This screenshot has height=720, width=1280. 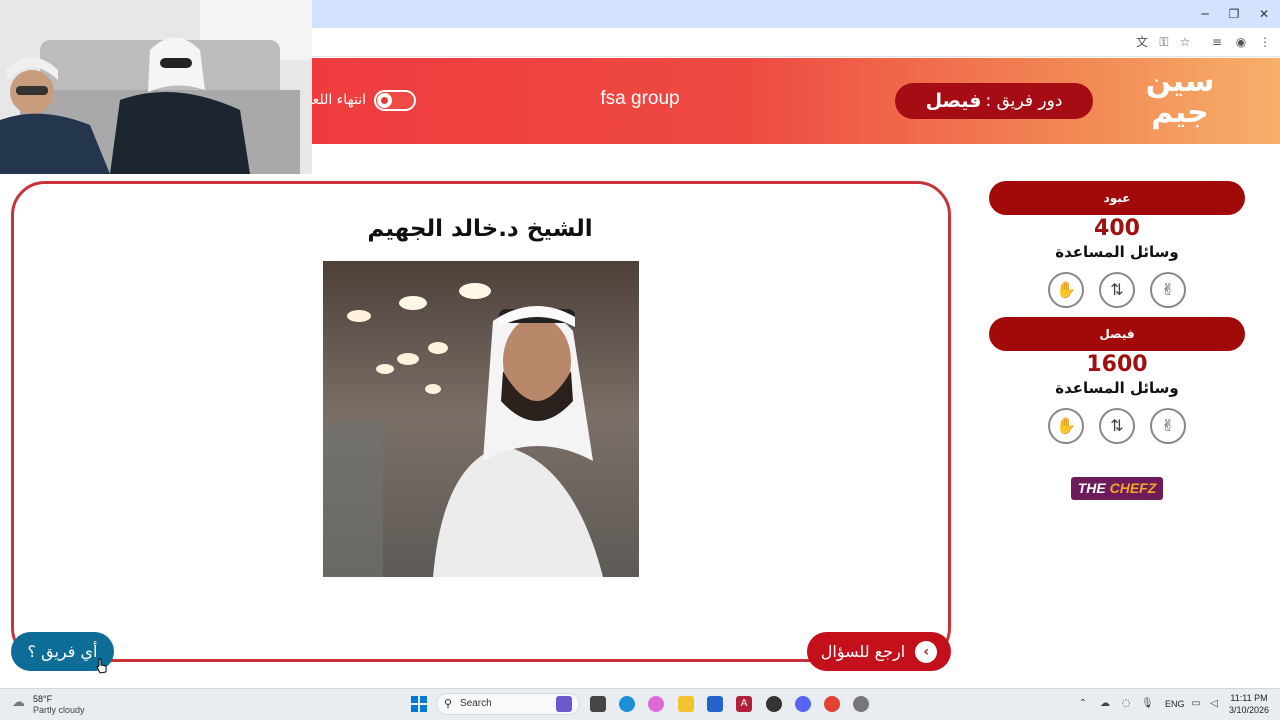 What do you see at coordinates (1196, 704) in the screenshot?
I see `display-icon: ▭` at bounding box center [1196, 704].